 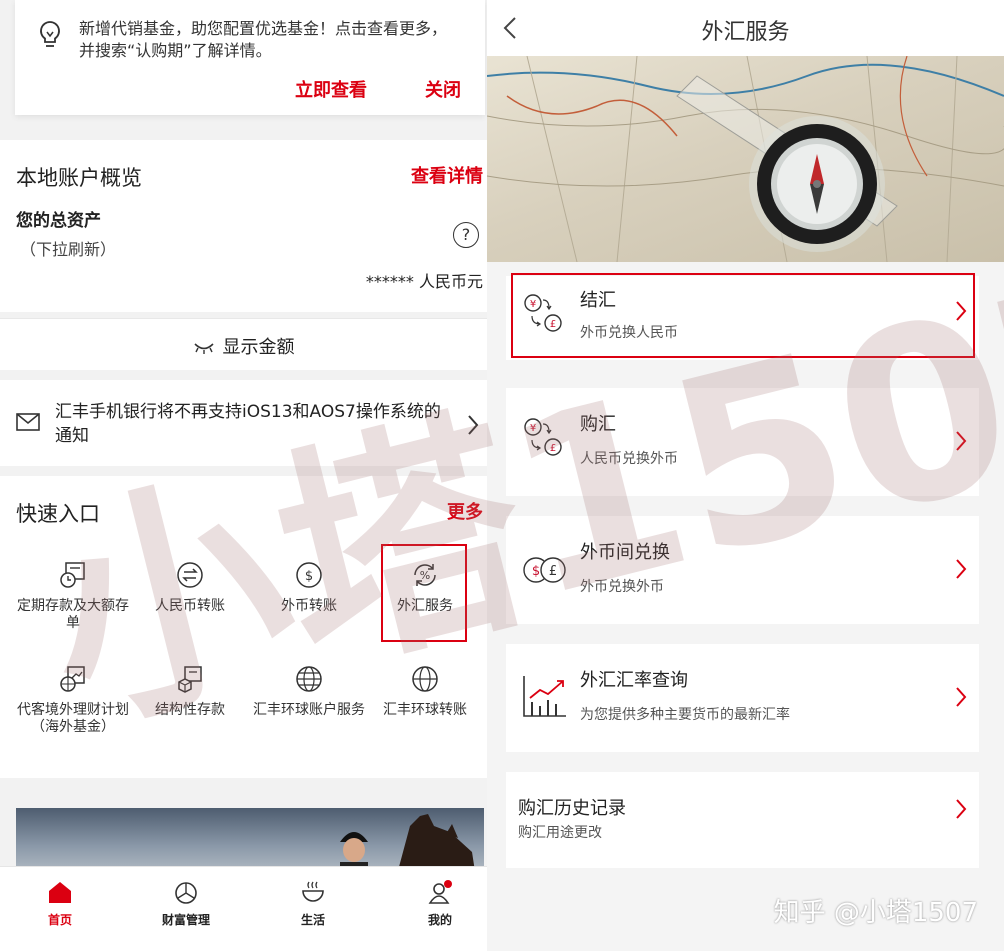 I want to click on tab-life: 生活, so click(x=313, y=903).